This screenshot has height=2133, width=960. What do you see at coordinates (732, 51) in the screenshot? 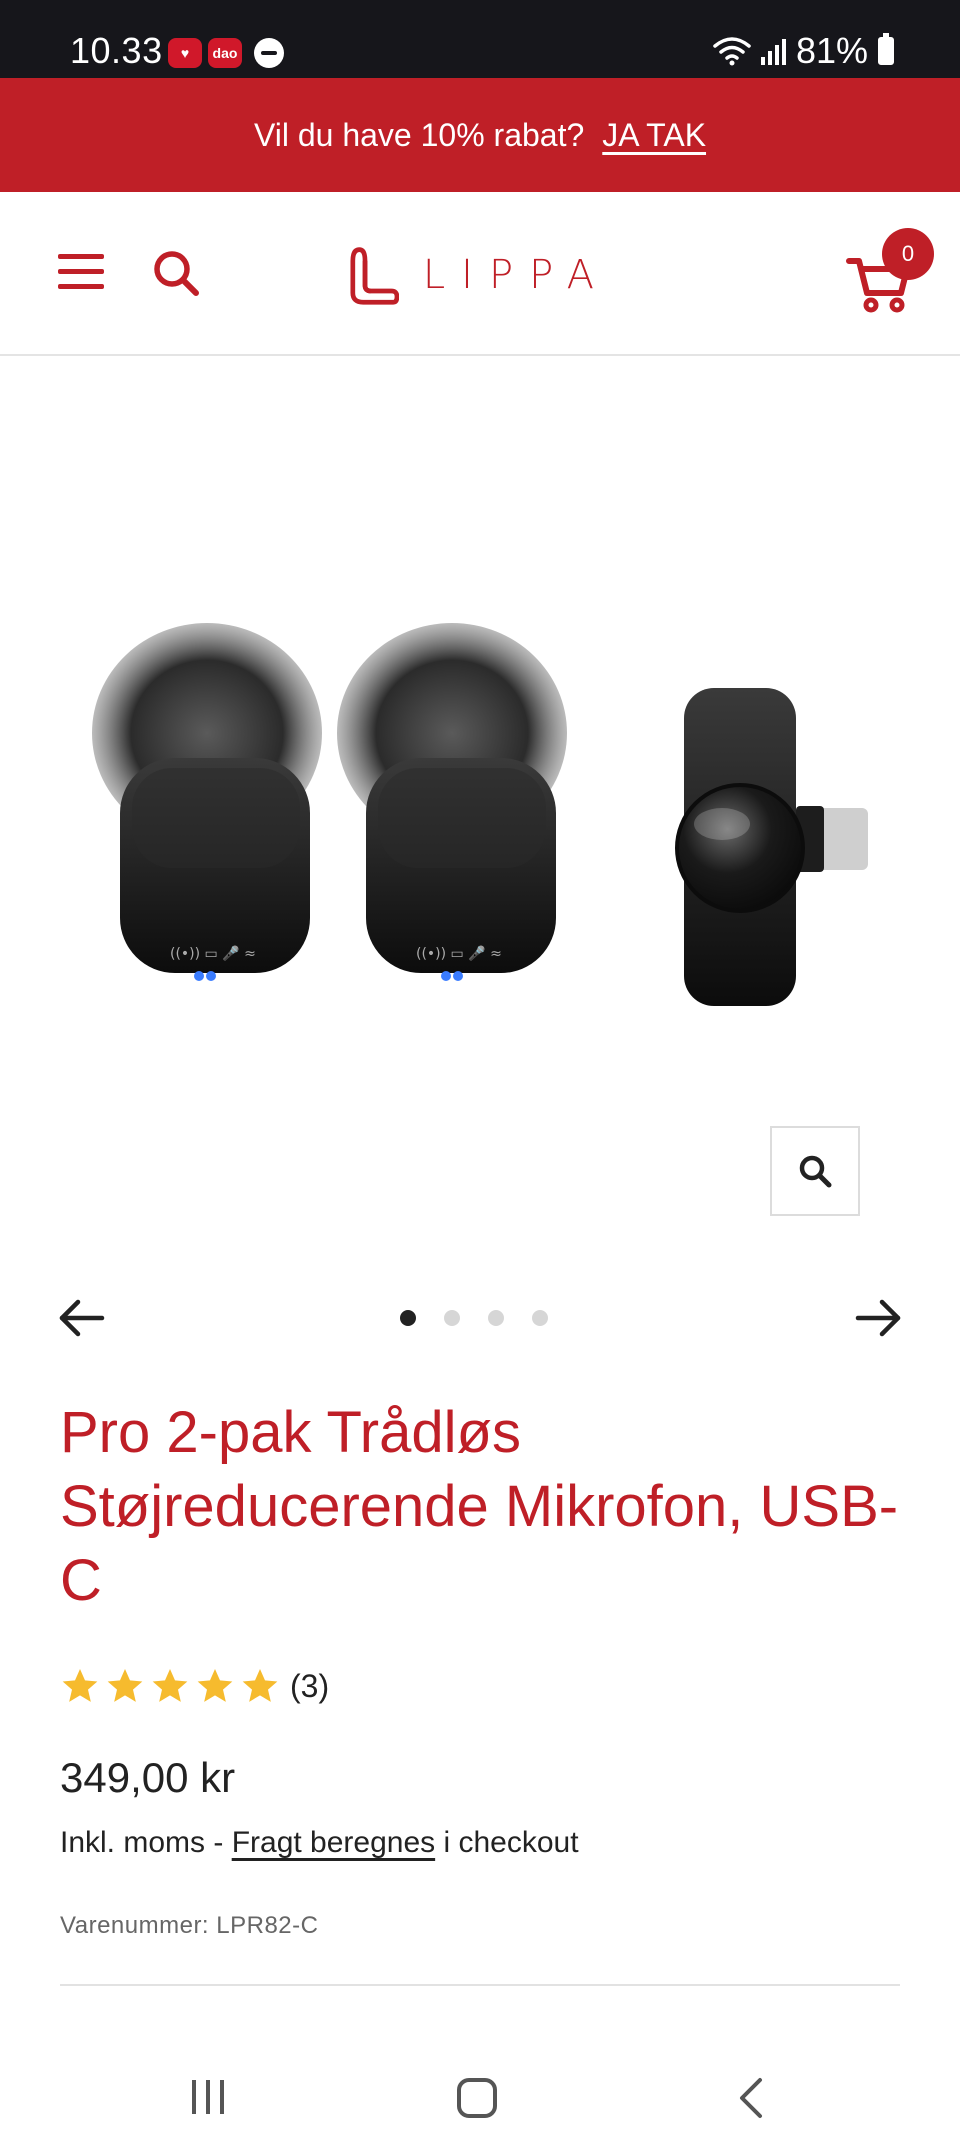
I see `wifi-icon` at bounding box center [732, 51].